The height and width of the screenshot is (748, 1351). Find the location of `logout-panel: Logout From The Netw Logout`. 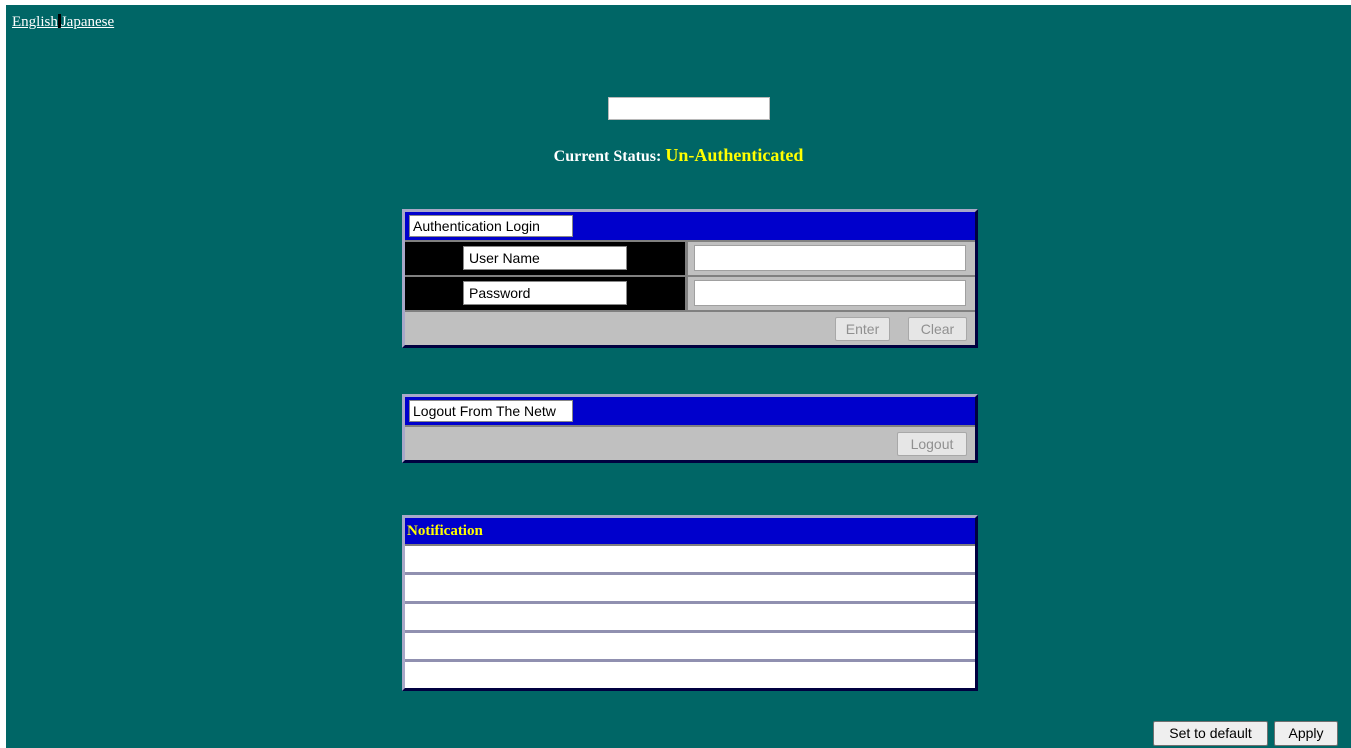

logout-panel: Logout From The Netw Logout is located at coordinates (690, 428).